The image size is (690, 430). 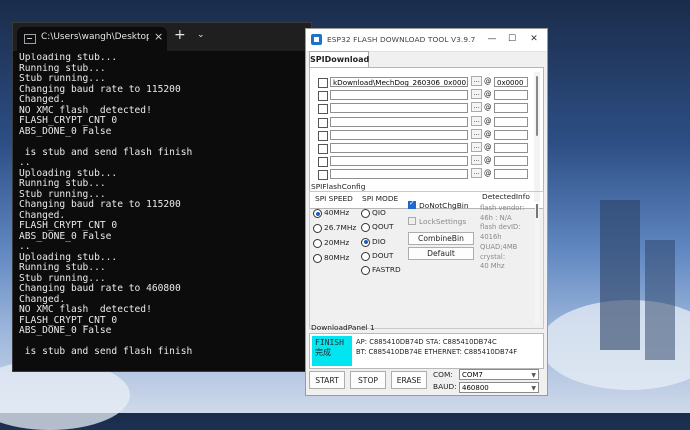 I want to click on com-port-select: COM7 ▼, so click(x=499, y=374).